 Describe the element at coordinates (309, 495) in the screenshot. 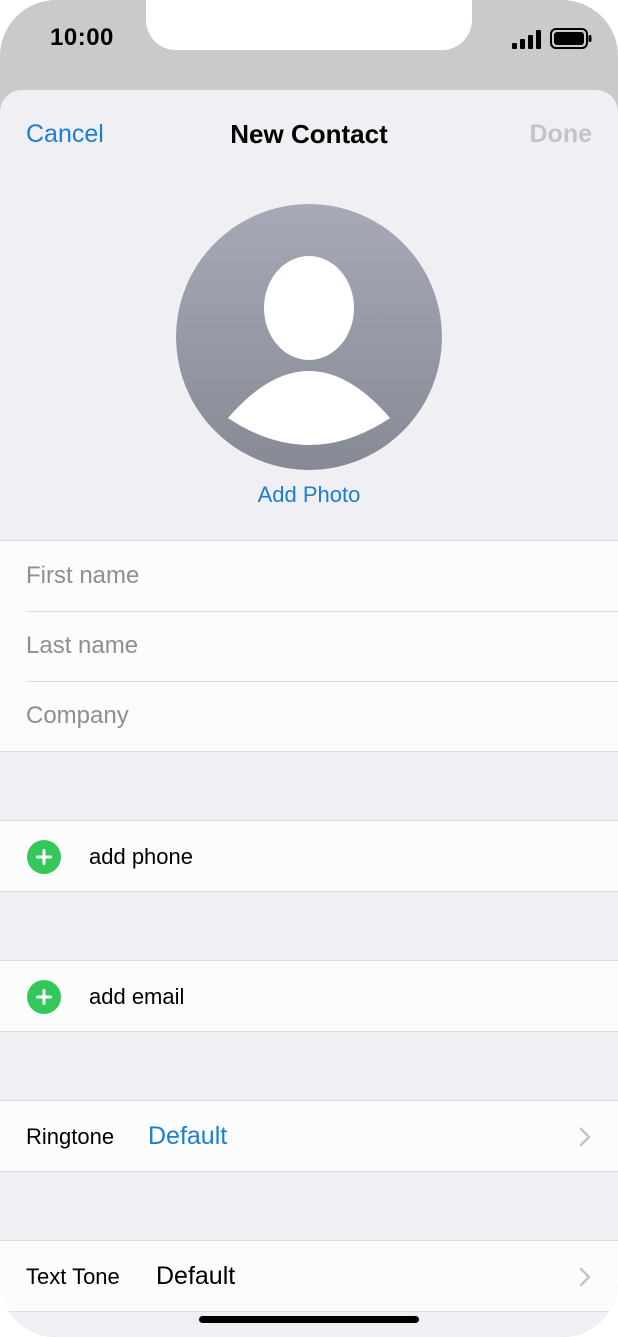

I see `add-photo-button: Add Photo` at that location.